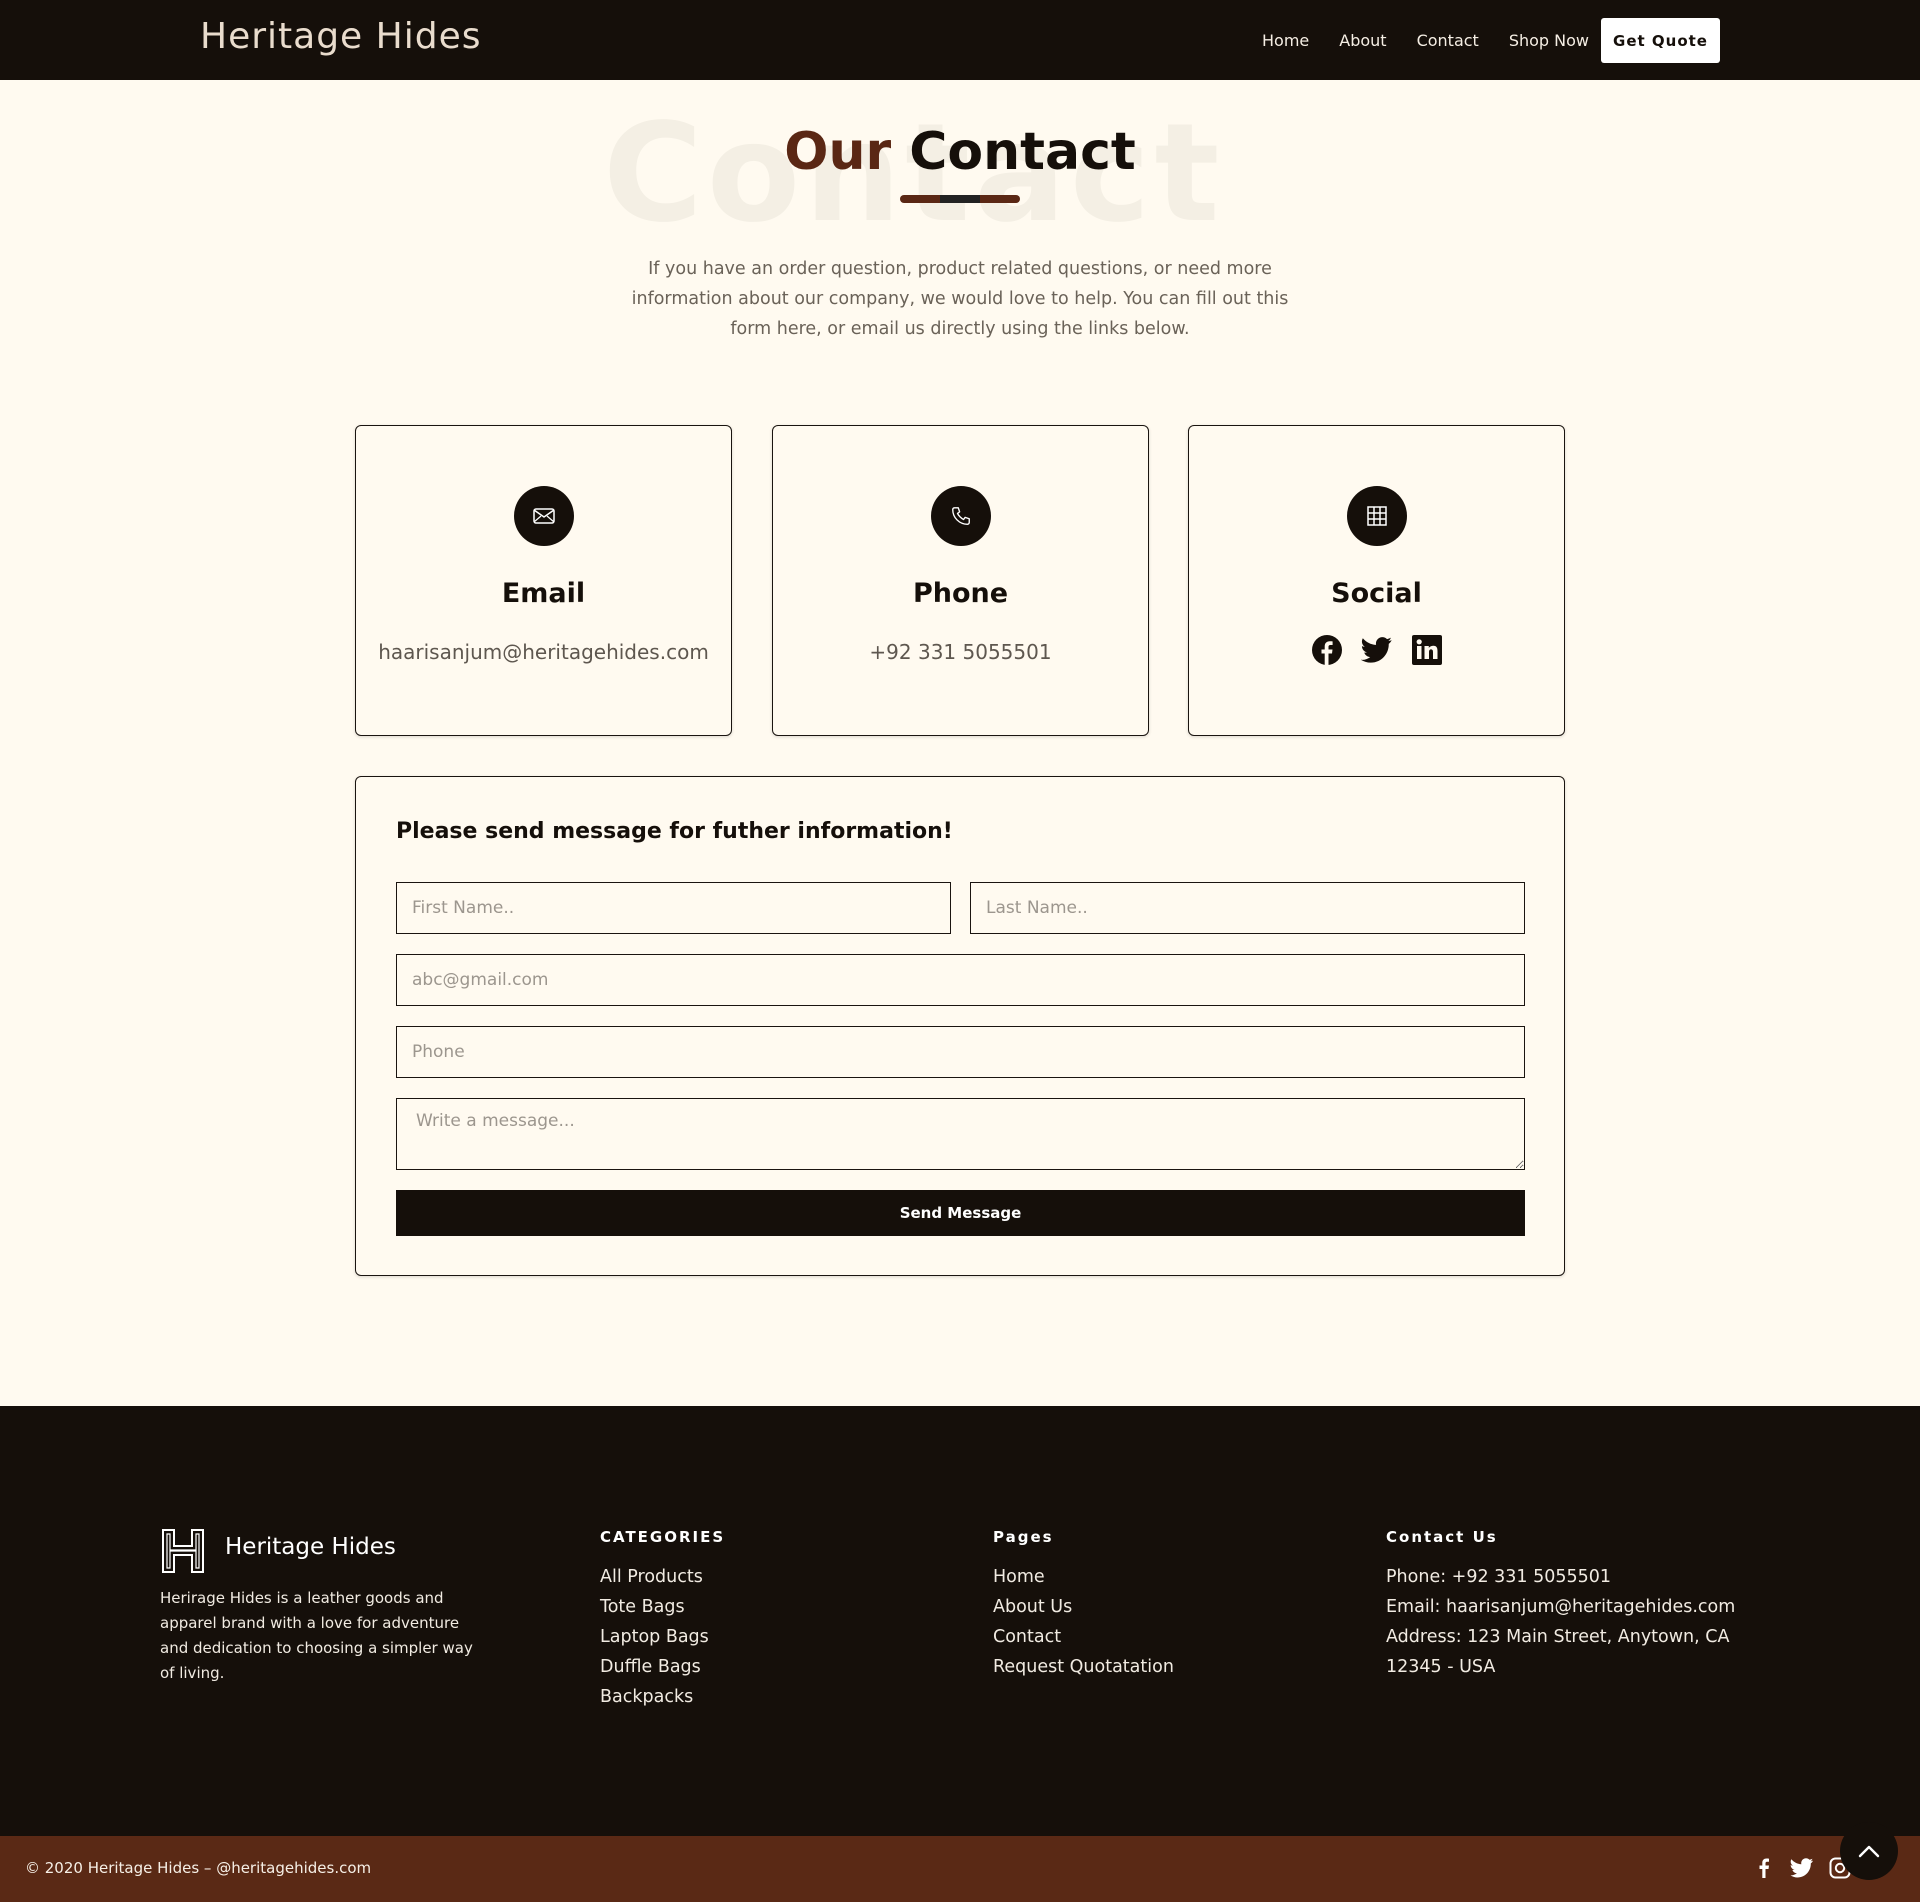 The height and width of the screenshot is (1902, 1920). What do you see at coordinates (960, 1052) in the screenshot?
I see `phone-input` at bounding box center [960, 1052].